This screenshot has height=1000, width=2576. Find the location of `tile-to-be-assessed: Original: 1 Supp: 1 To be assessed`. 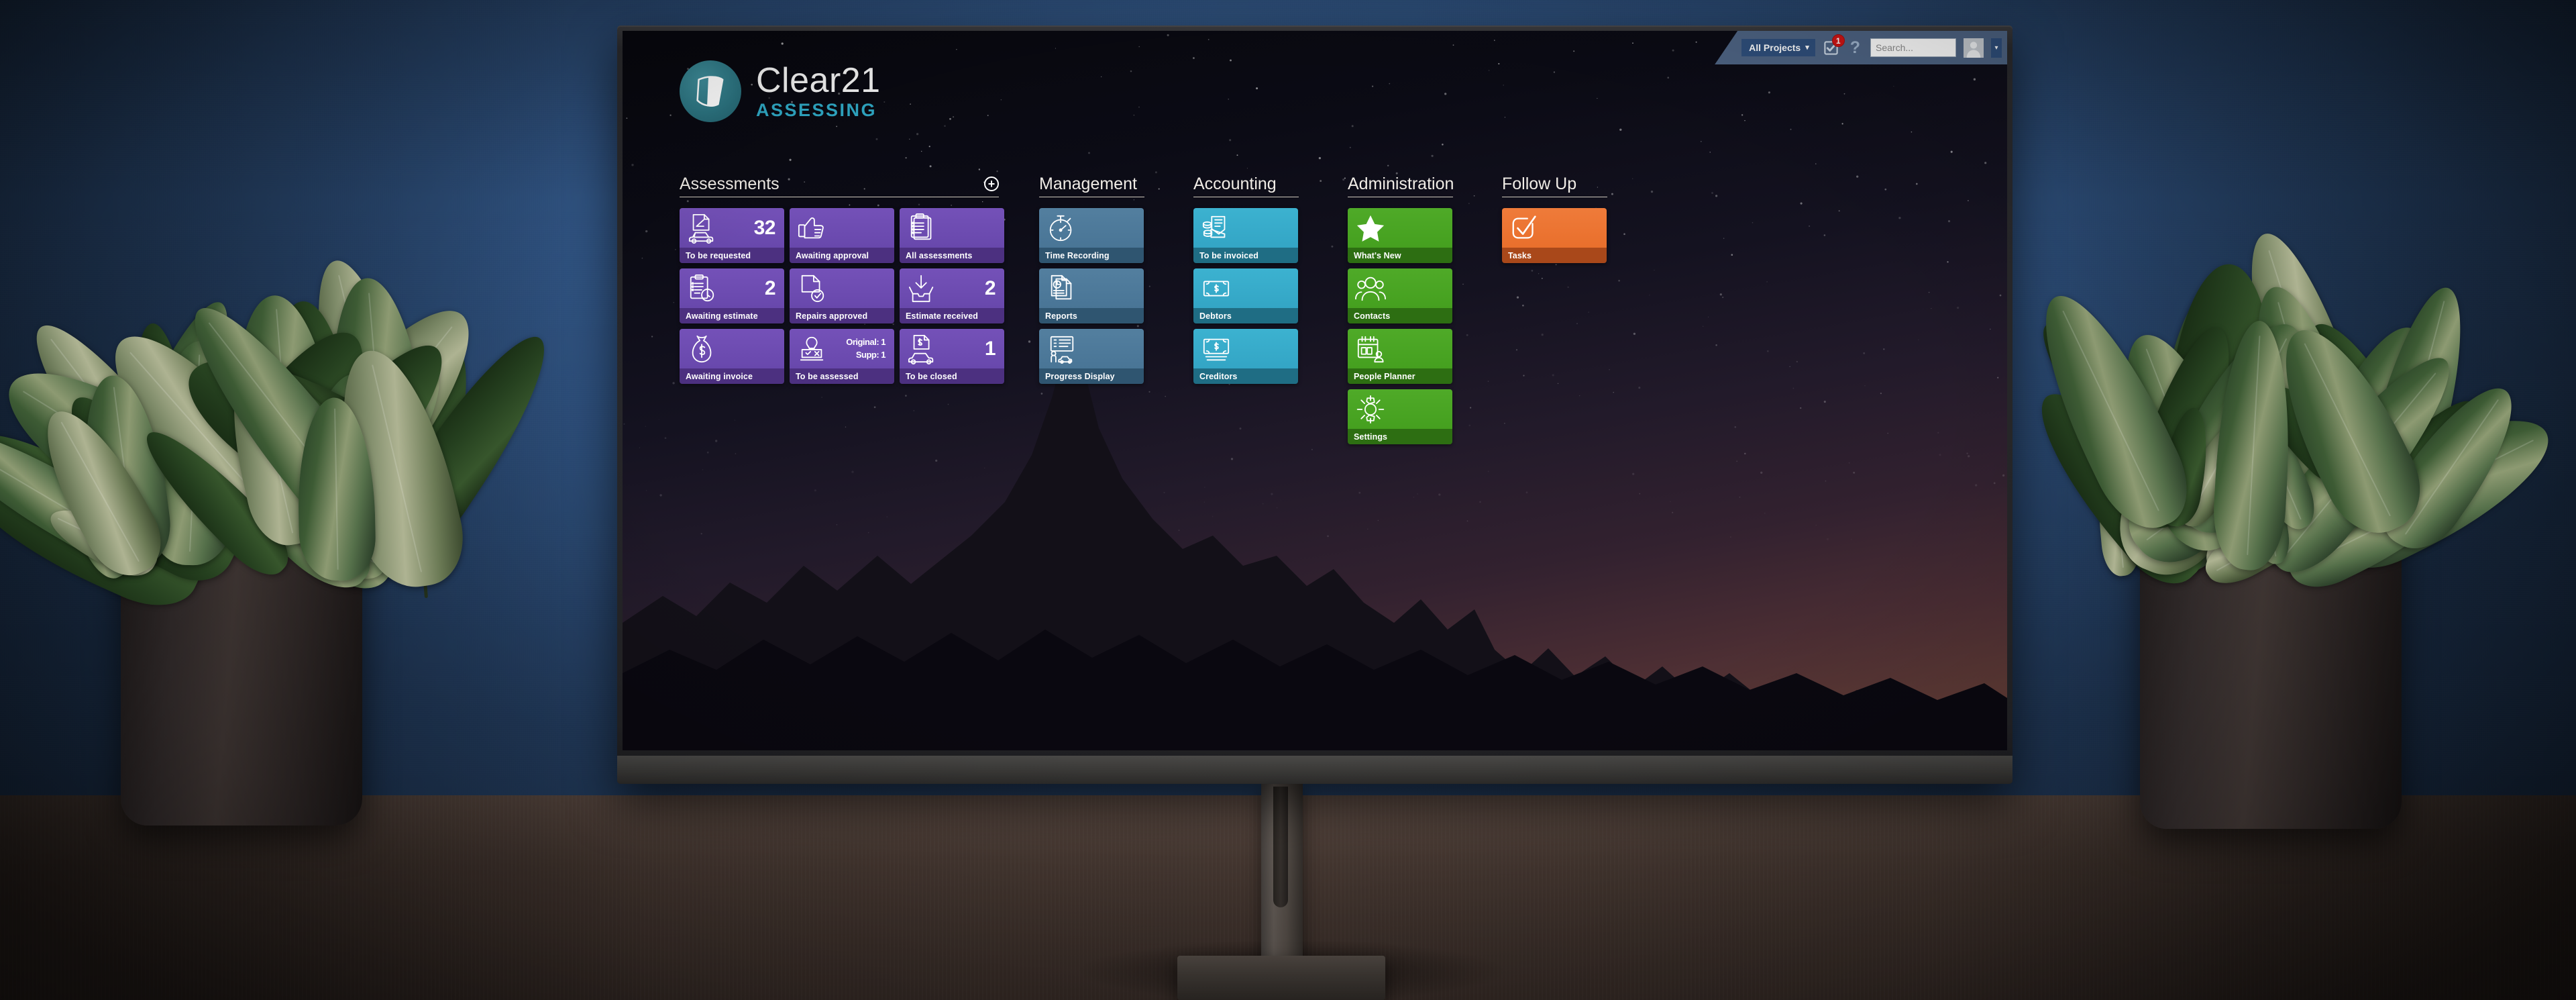

tile-to-be-assessed: Original: 1 Supp: 1 To be assessed is located at coordinates (842, 357).